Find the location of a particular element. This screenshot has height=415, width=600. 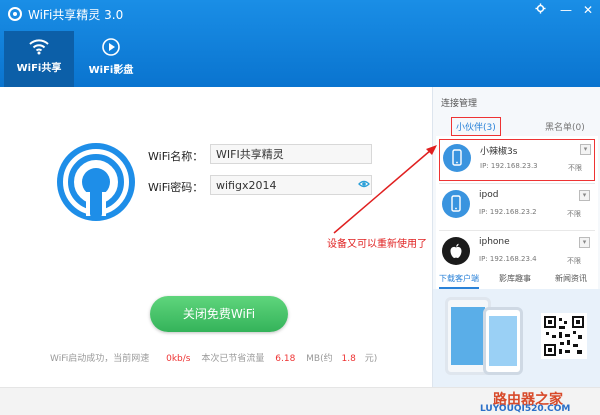

wifi-icon is located at coordinates (39, 47).